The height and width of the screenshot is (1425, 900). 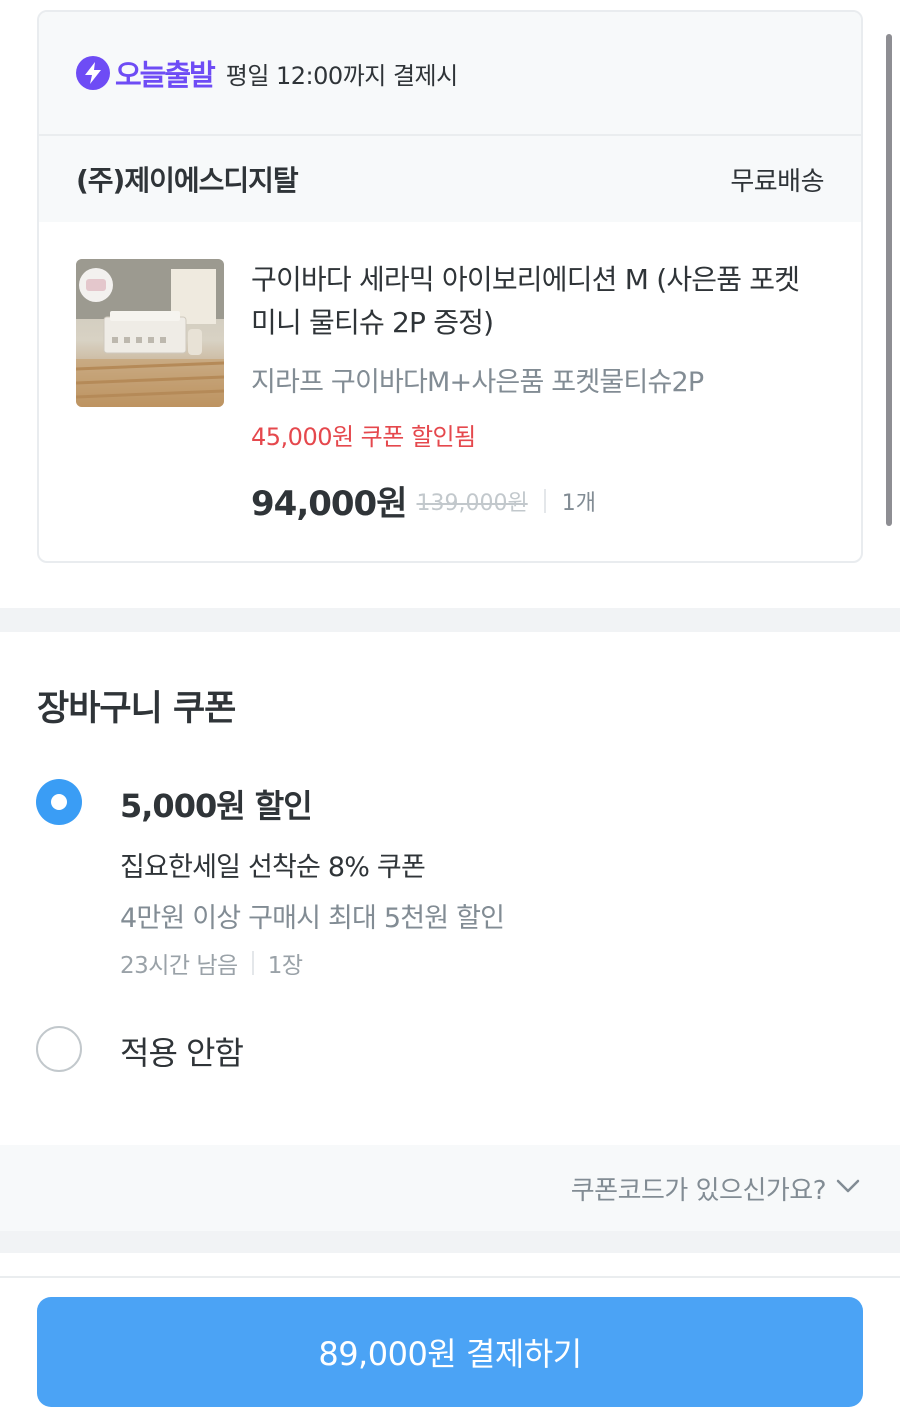 What do you see at coordinates (472, 503) in the screenshot?
I see `original-price: 139,000원` at bounding box center [472, 503].